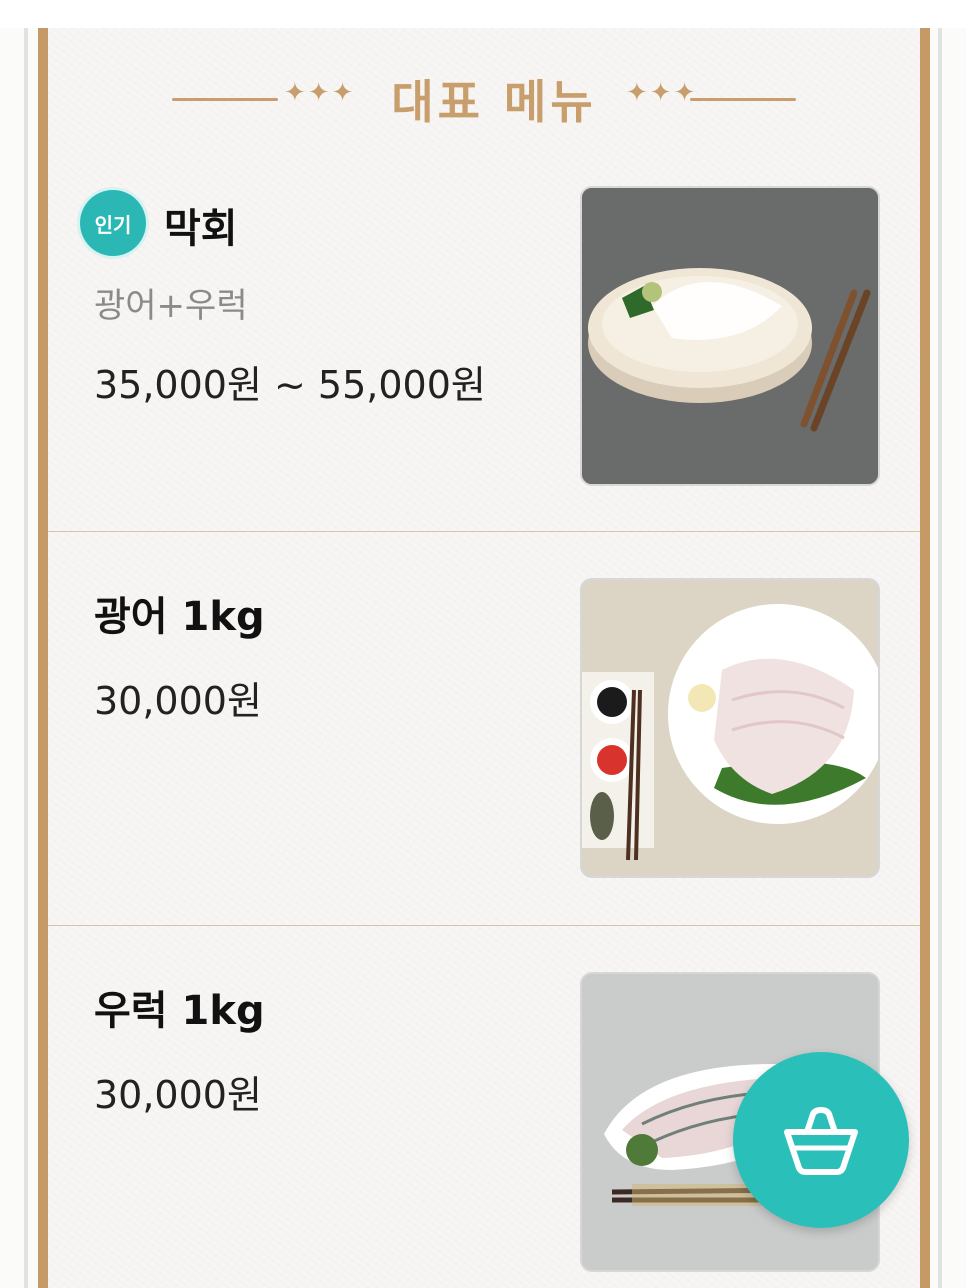  Describe the element at coordinates (179, 1011) in the screenshot. I see `menu-item-name: 우럭 1kg` at that location.